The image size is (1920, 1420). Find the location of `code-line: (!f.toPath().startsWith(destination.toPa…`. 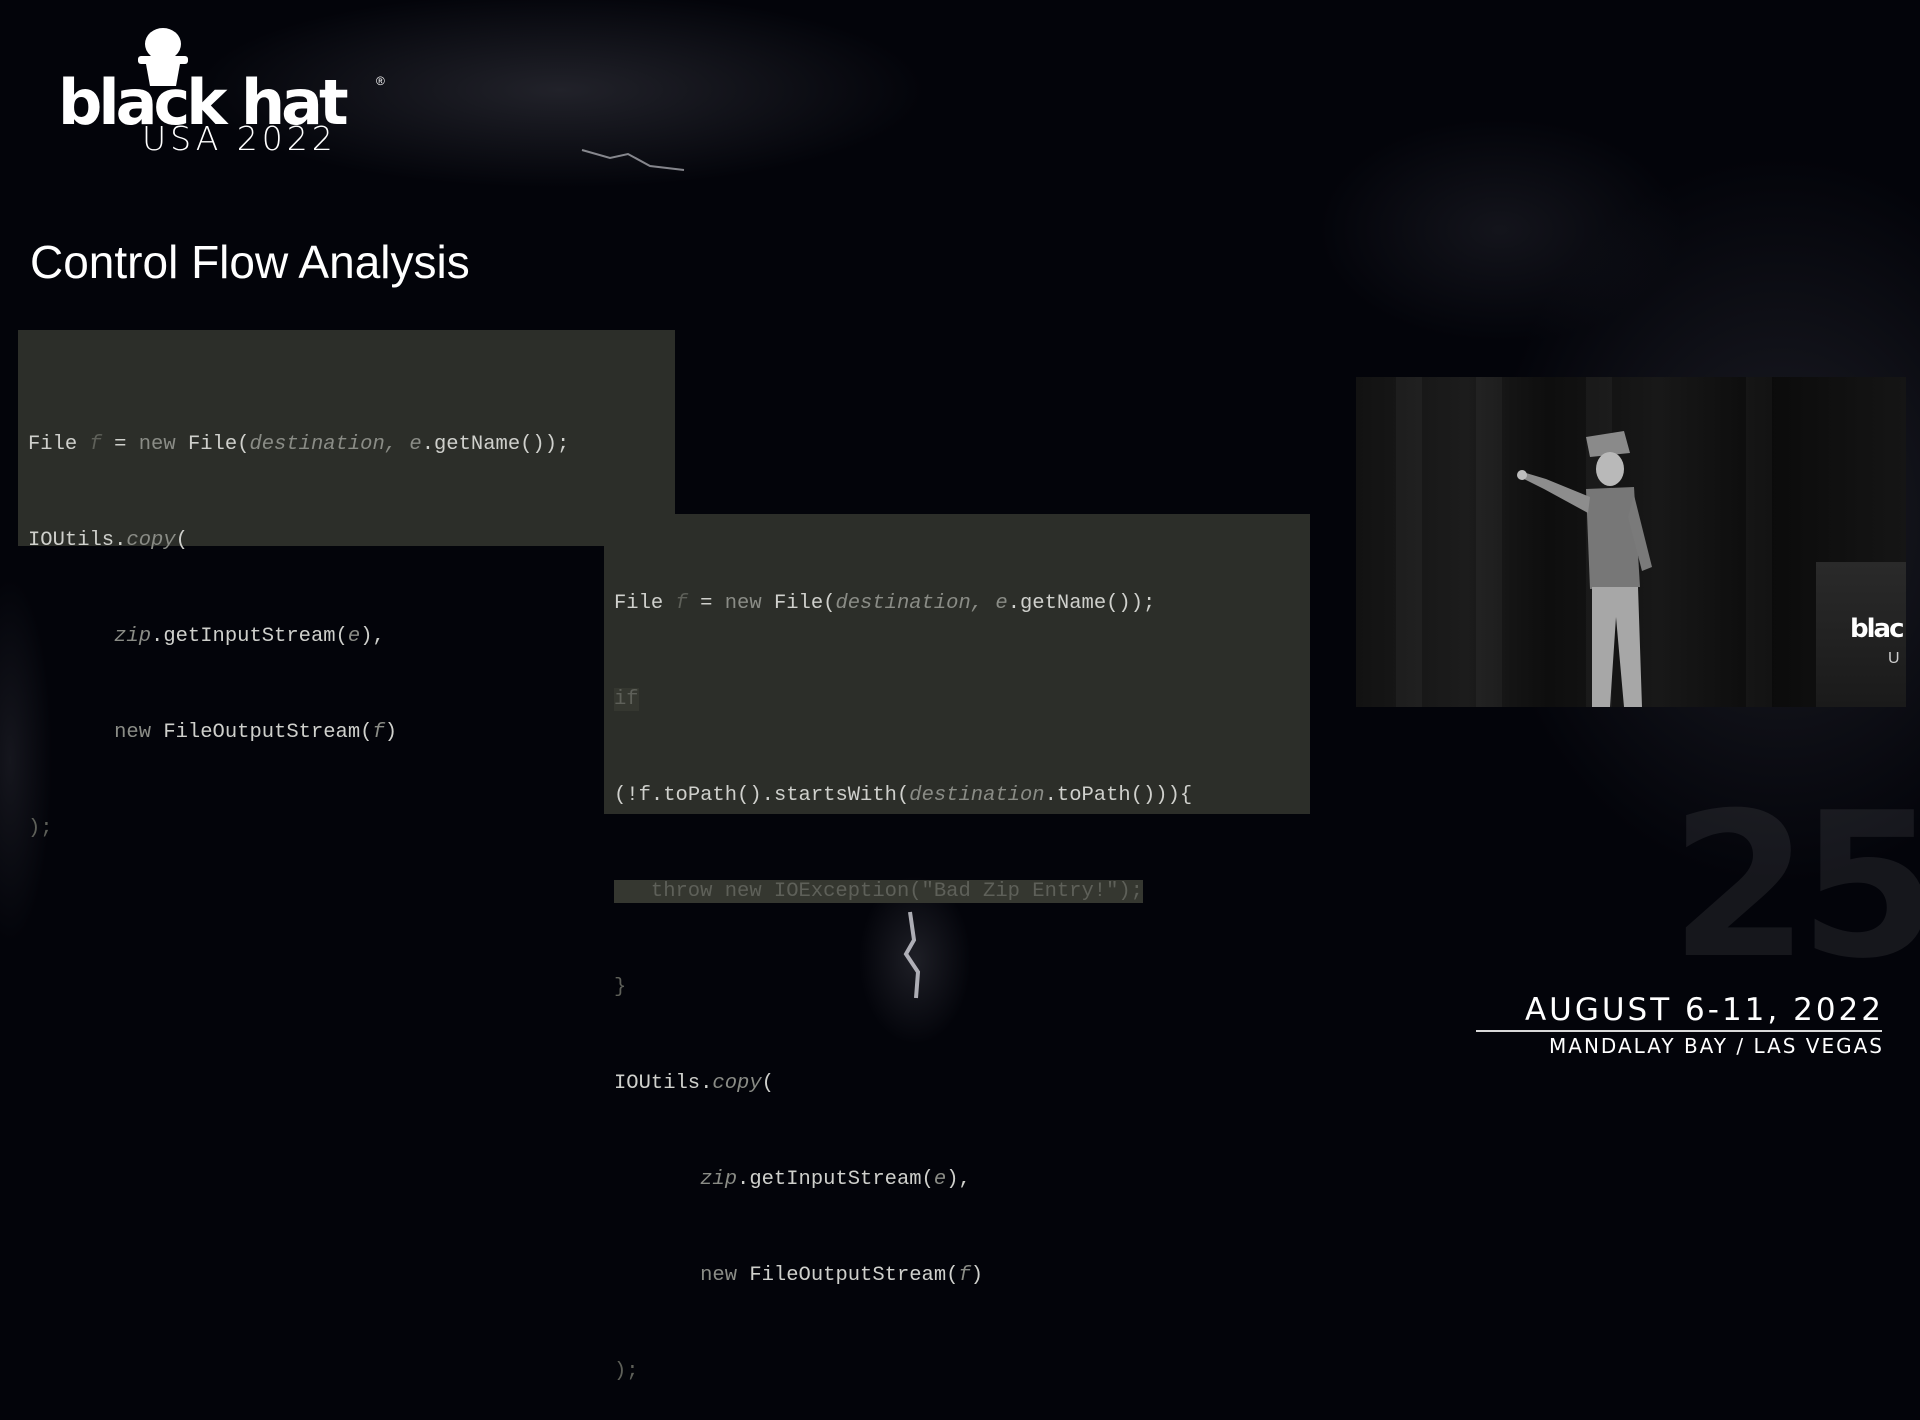

code-line: (!f.toPath().startsWith(destination.toPa… is located at coordinates (903, 795).